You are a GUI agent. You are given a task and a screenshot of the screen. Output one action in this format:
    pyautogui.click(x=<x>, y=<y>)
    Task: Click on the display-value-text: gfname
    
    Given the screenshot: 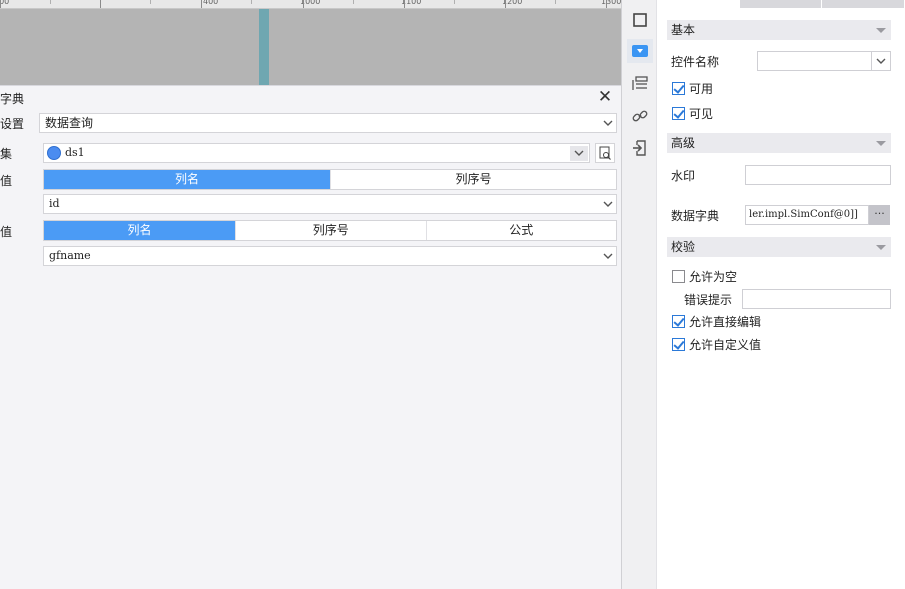 What is the action you would take?
    pyautogui.click(x=70, y=255)
    